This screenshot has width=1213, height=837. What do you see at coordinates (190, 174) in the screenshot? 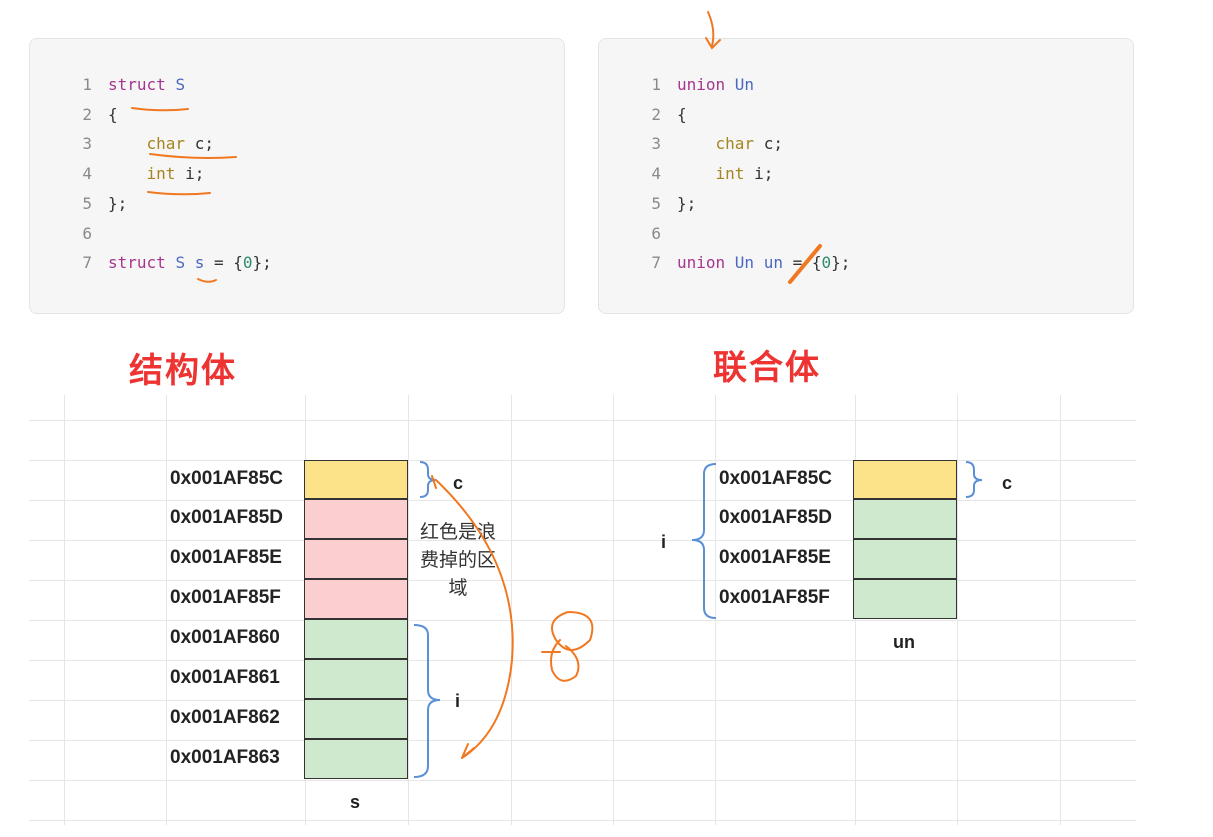
I see `code-token: i;` at bounding box center [190, 174].